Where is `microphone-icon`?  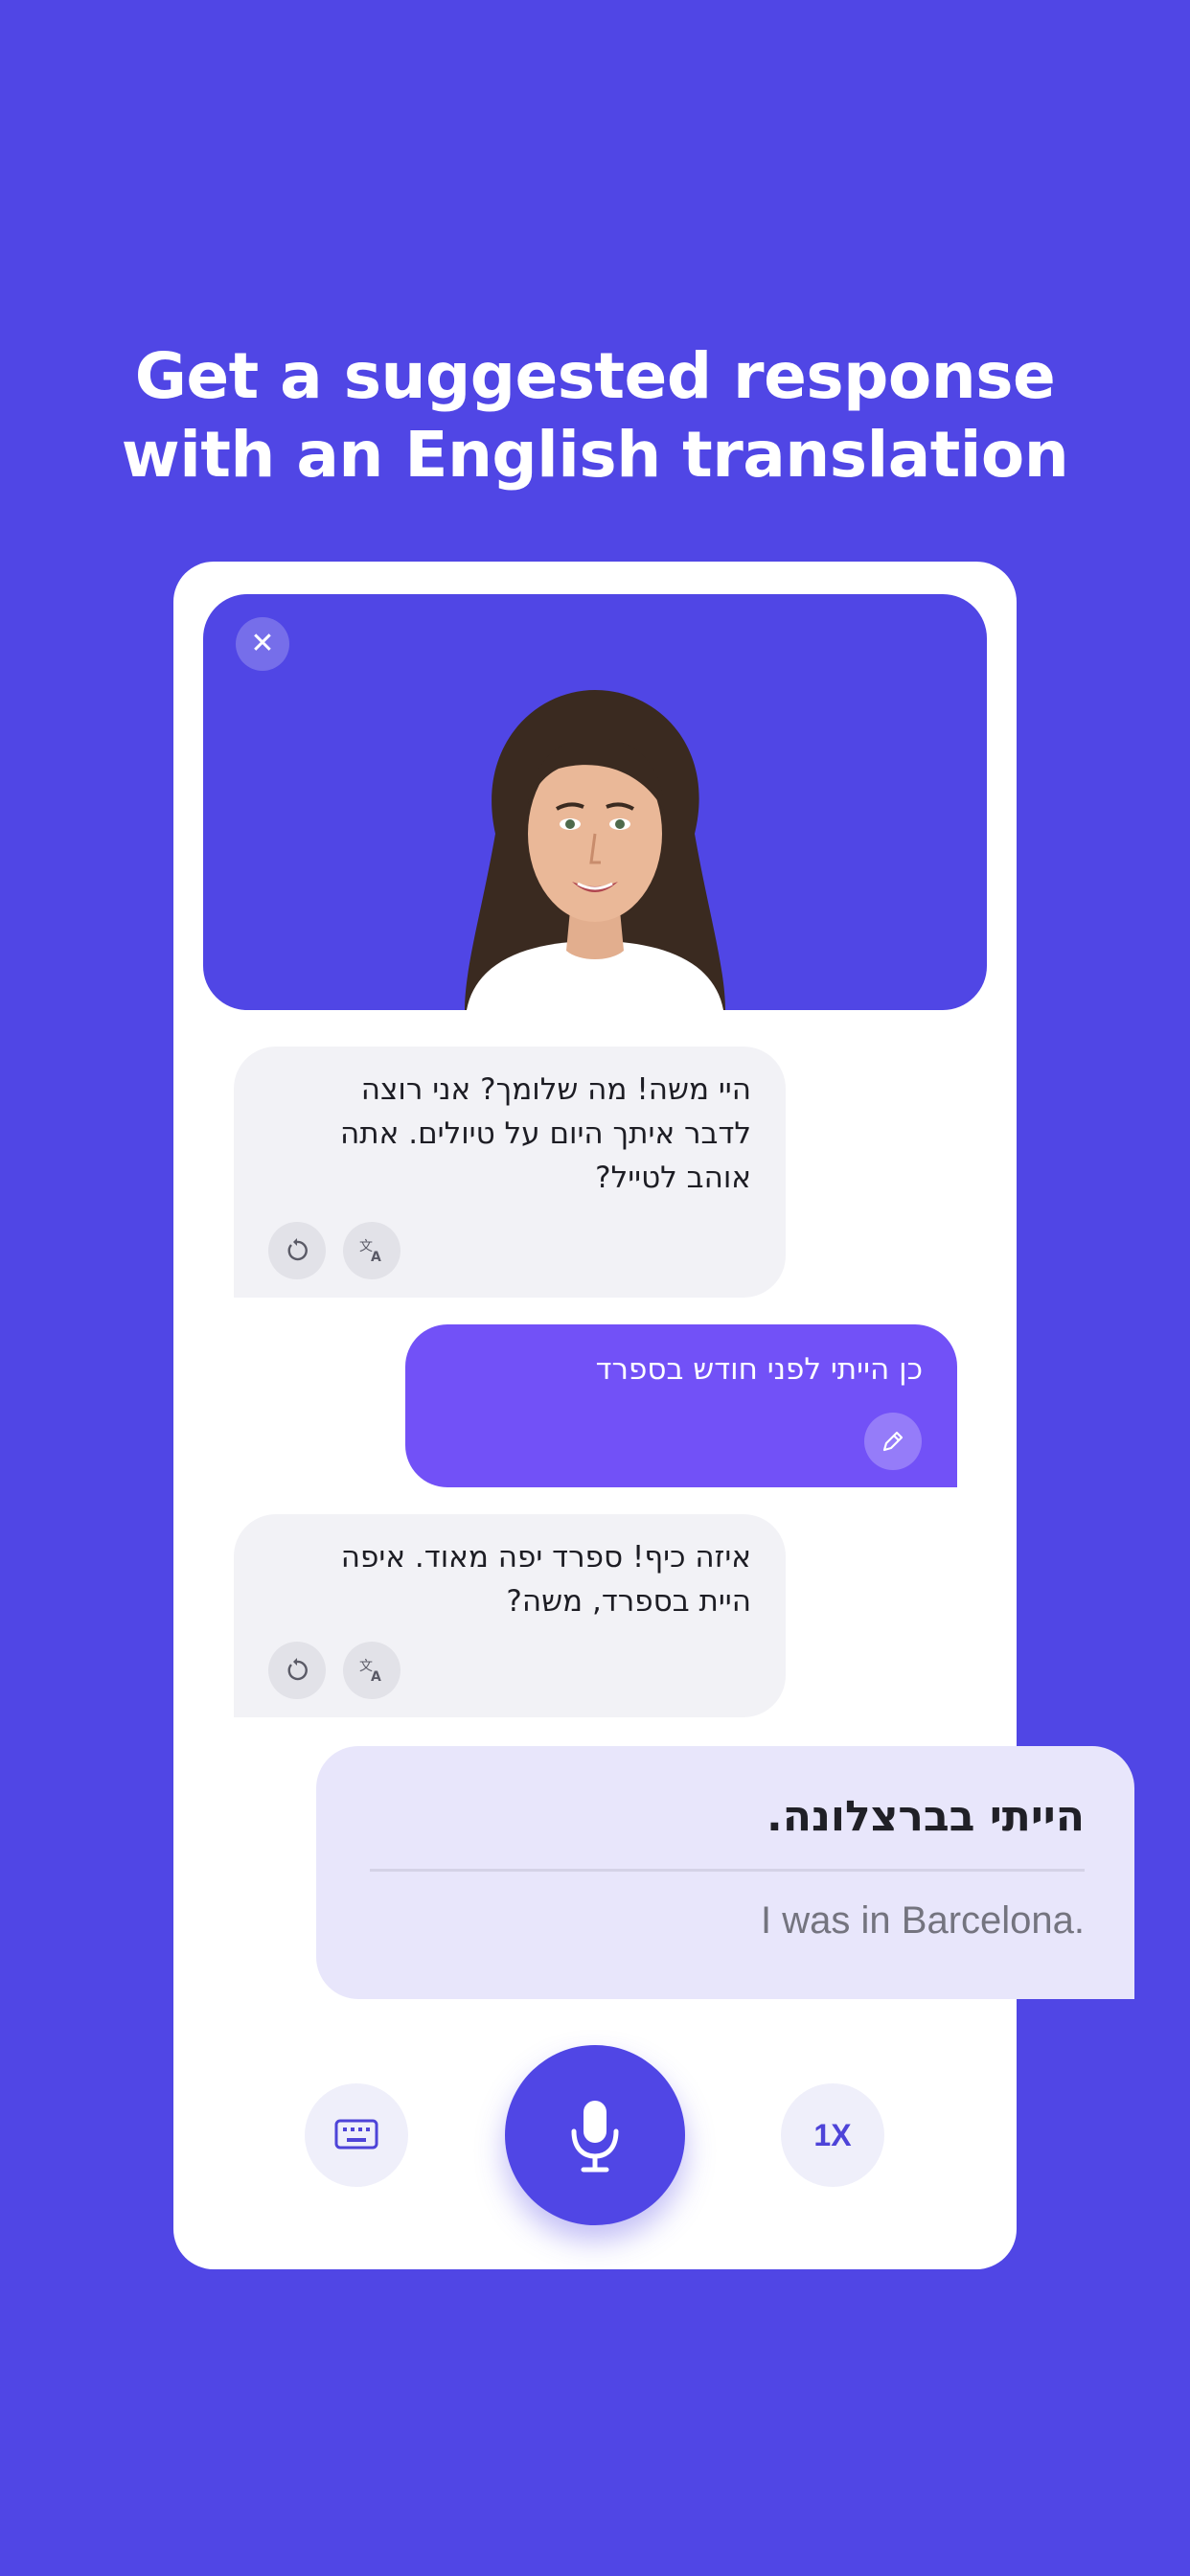
microphone-icon is located at coordinates (595, 2137).